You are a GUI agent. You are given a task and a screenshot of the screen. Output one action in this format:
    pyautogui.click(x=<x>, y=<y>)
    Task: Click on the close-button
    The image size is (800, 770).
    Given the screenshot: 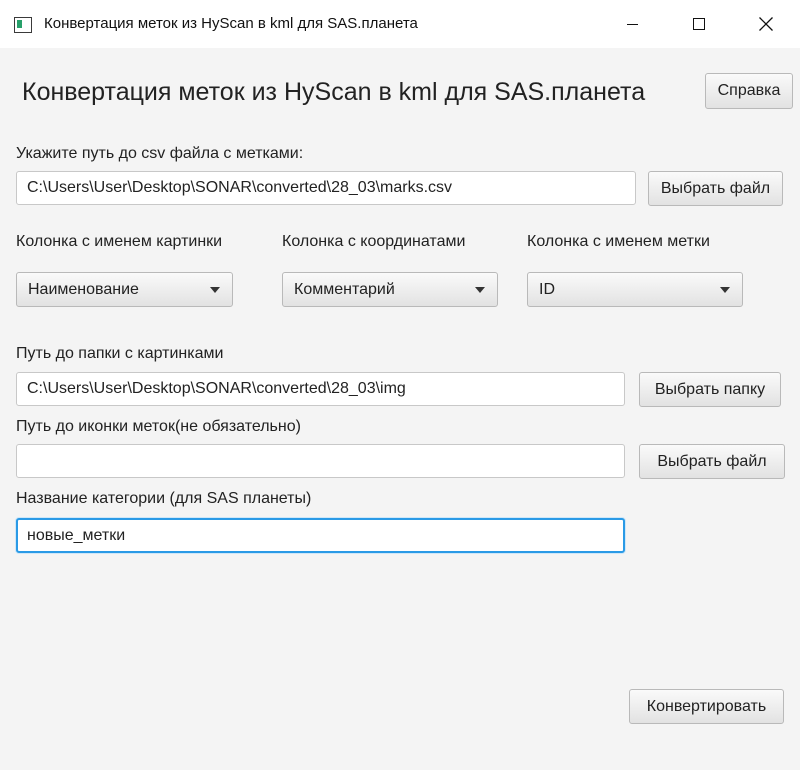 What is the action you would take?
    pyautogui.click(x=766, y=24)
    